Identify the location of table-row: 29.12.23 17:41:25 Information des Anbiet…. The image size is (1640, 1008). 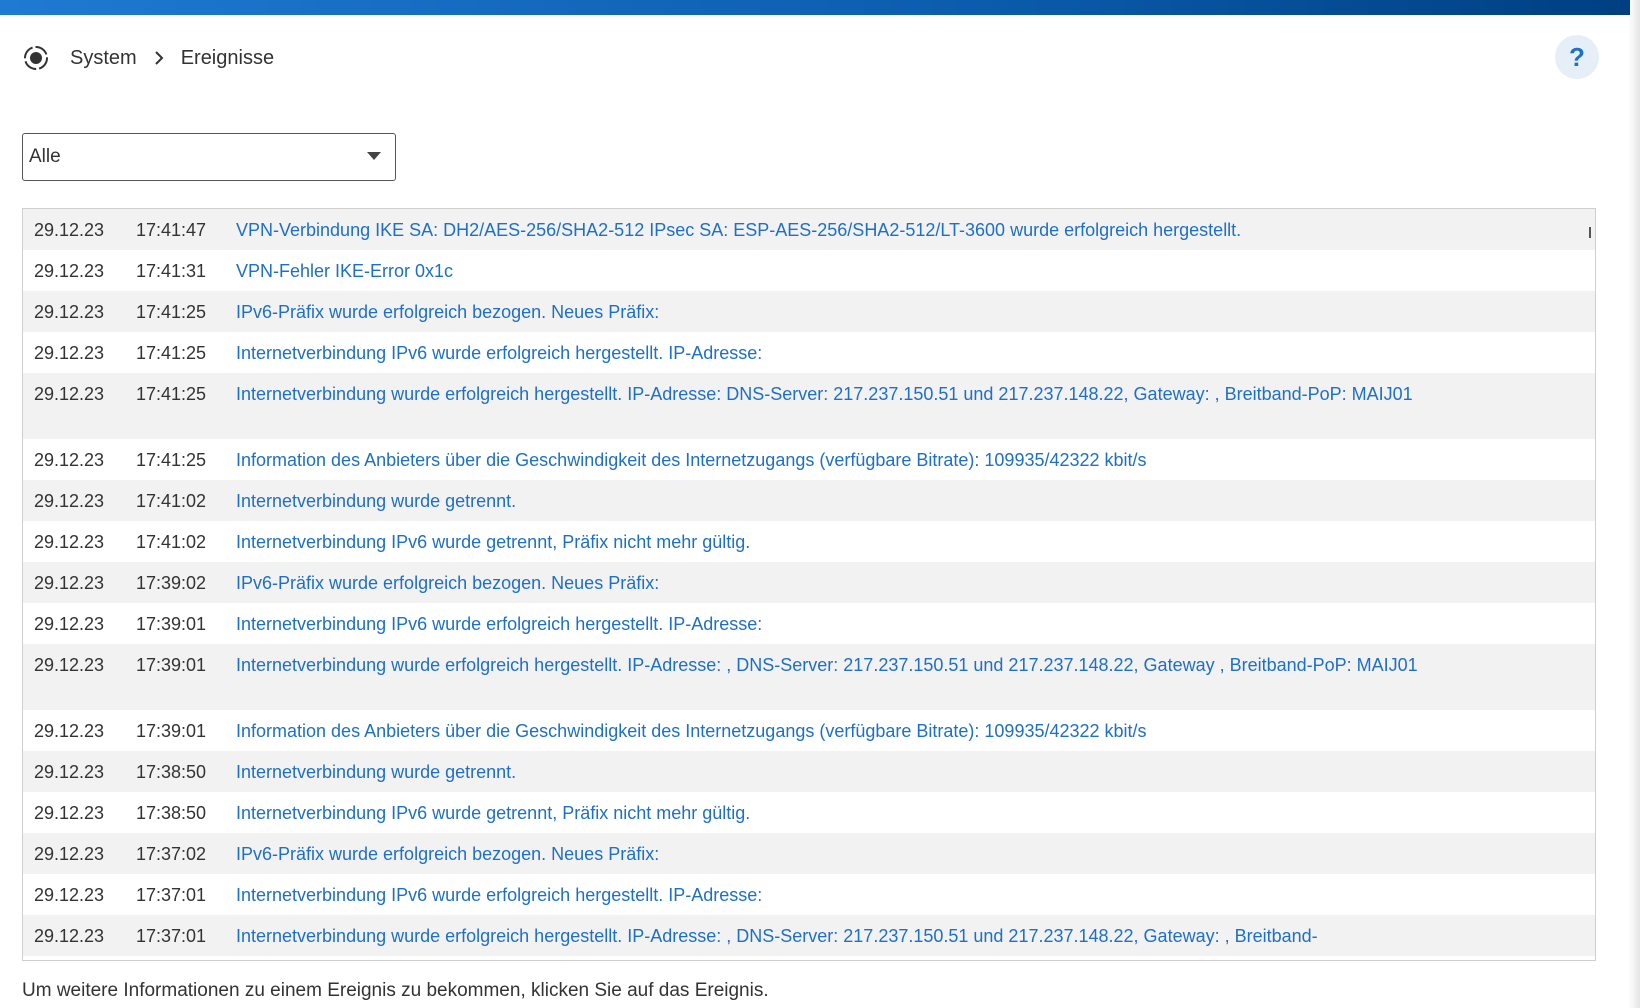
(809, 459).